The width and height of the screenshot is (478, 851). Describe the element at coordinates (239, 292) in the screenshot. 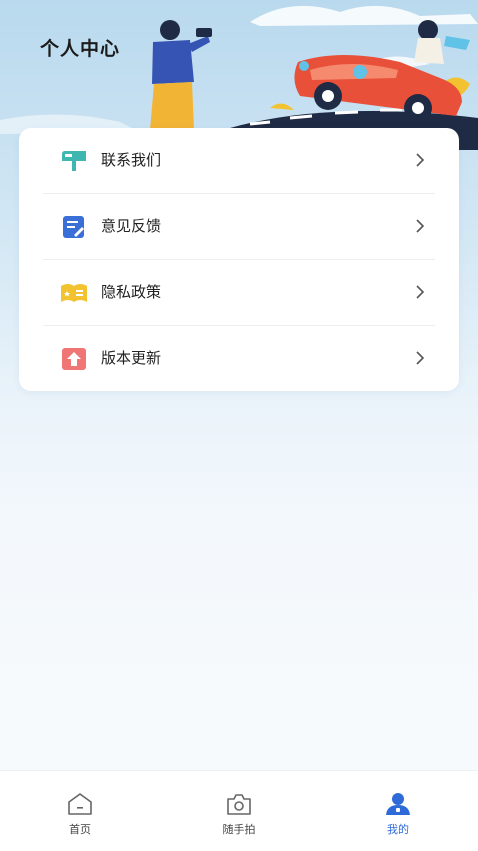

I see `menu-item-privacy-policy: 隐私政策` at that location.